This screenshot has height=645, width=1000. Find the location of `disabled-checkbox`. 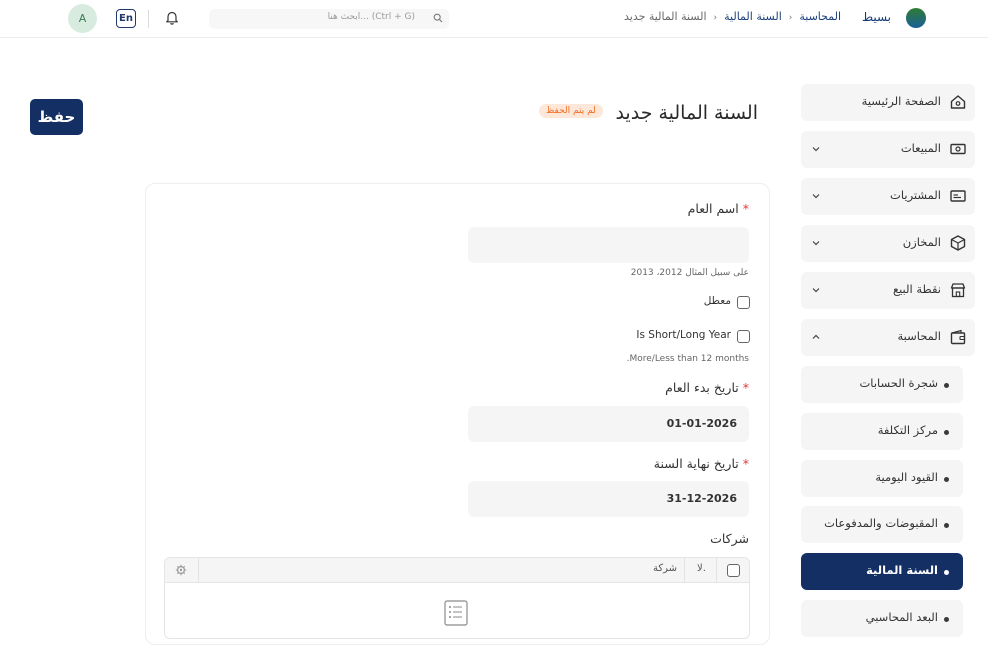

disabled-checkbox is located at coordinates (743, 302).